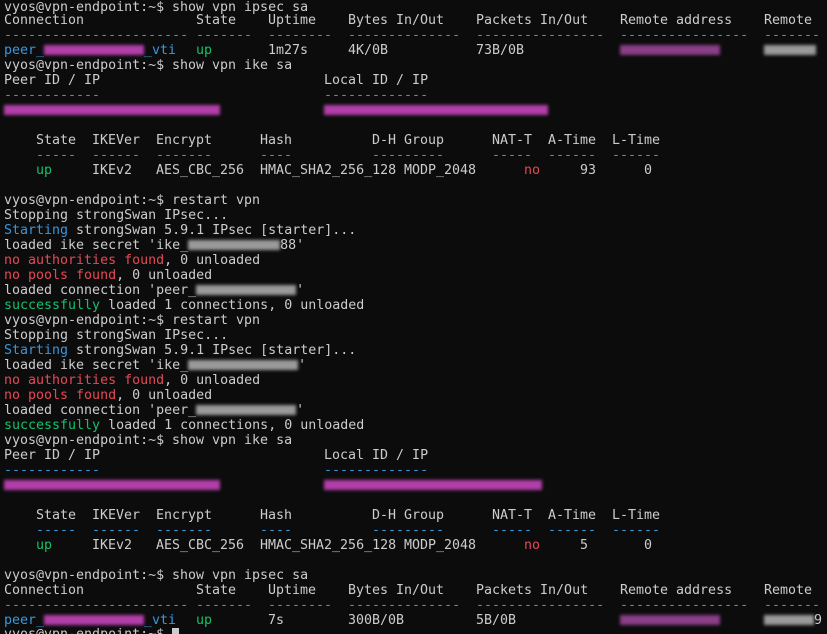 The height and width of the screenshot is (634, 827). I want to click on cursor, so click(175, 630).